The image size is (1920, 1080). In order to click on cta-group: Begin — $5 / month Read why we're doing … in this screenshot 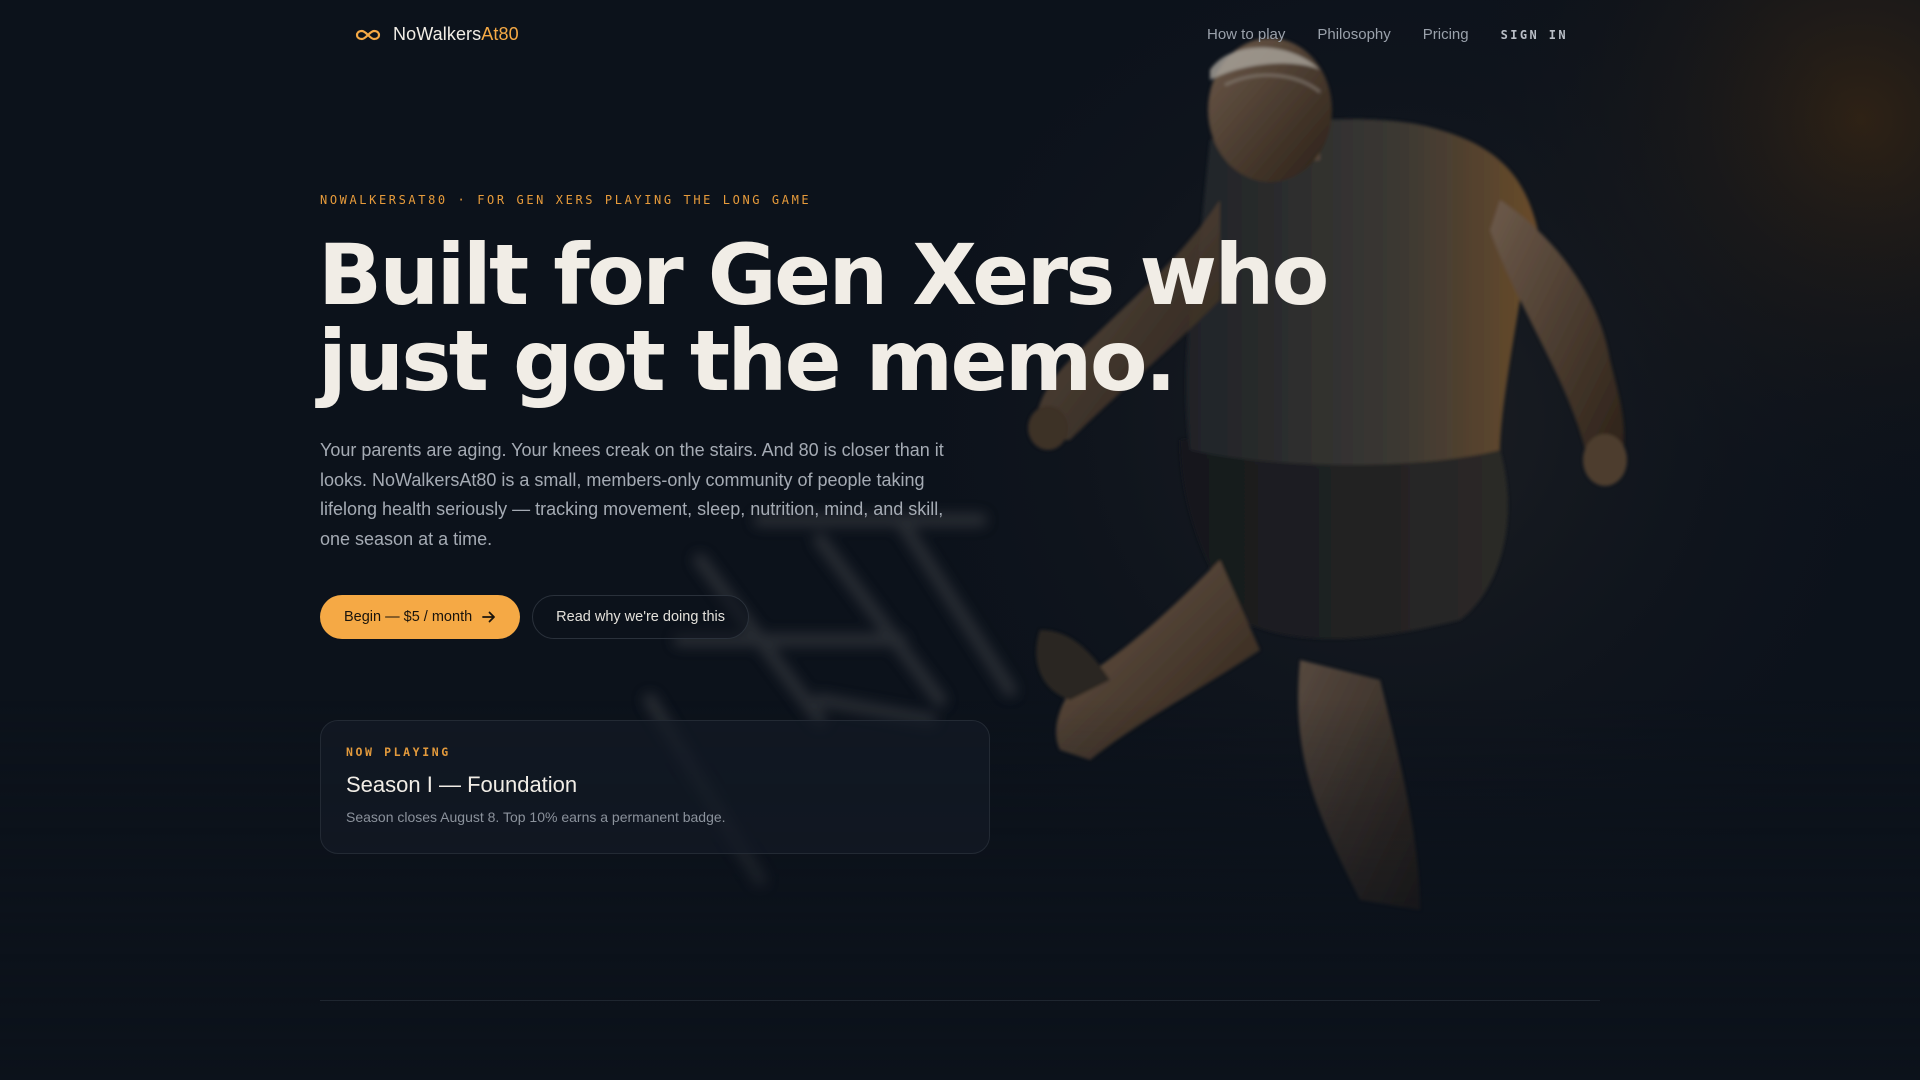, I will do `click(534, 617)`.